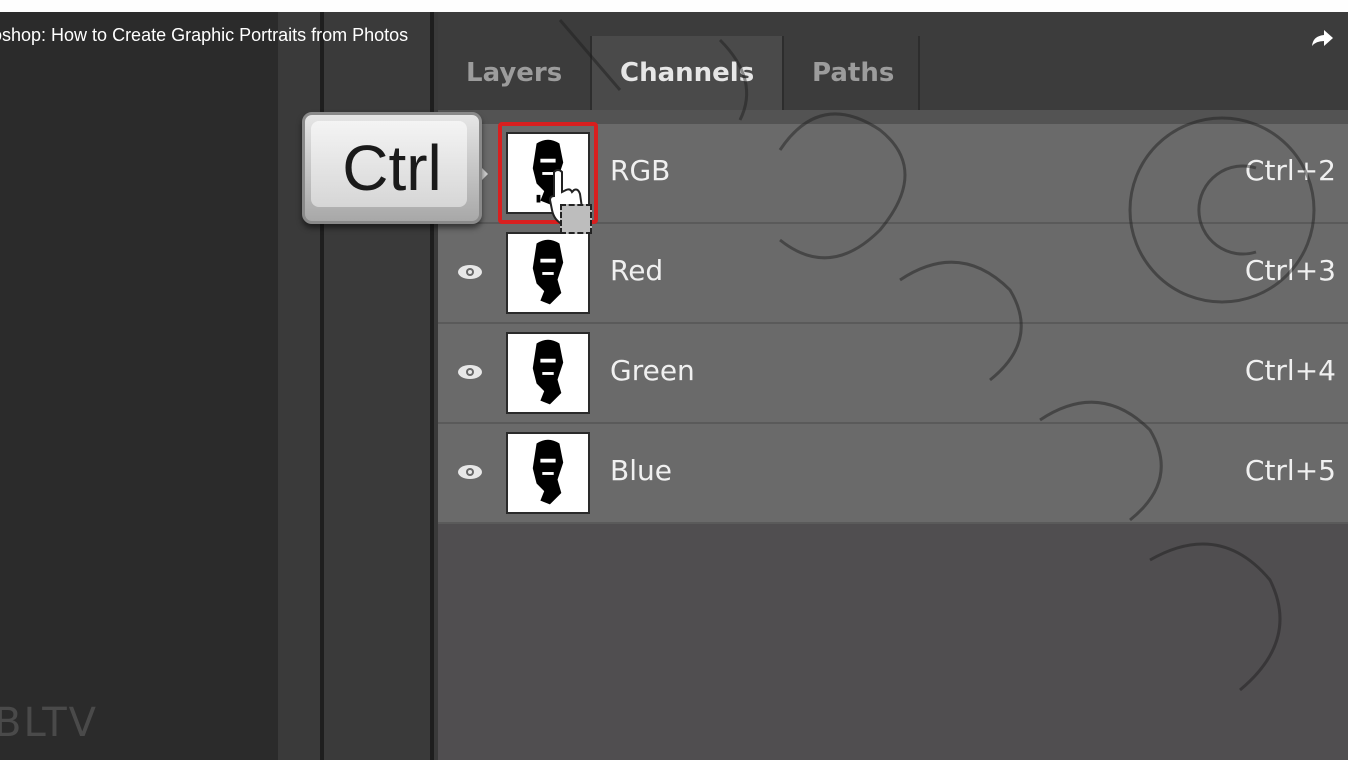  I want to click on tab-layers: Layers, so click(514, 73).